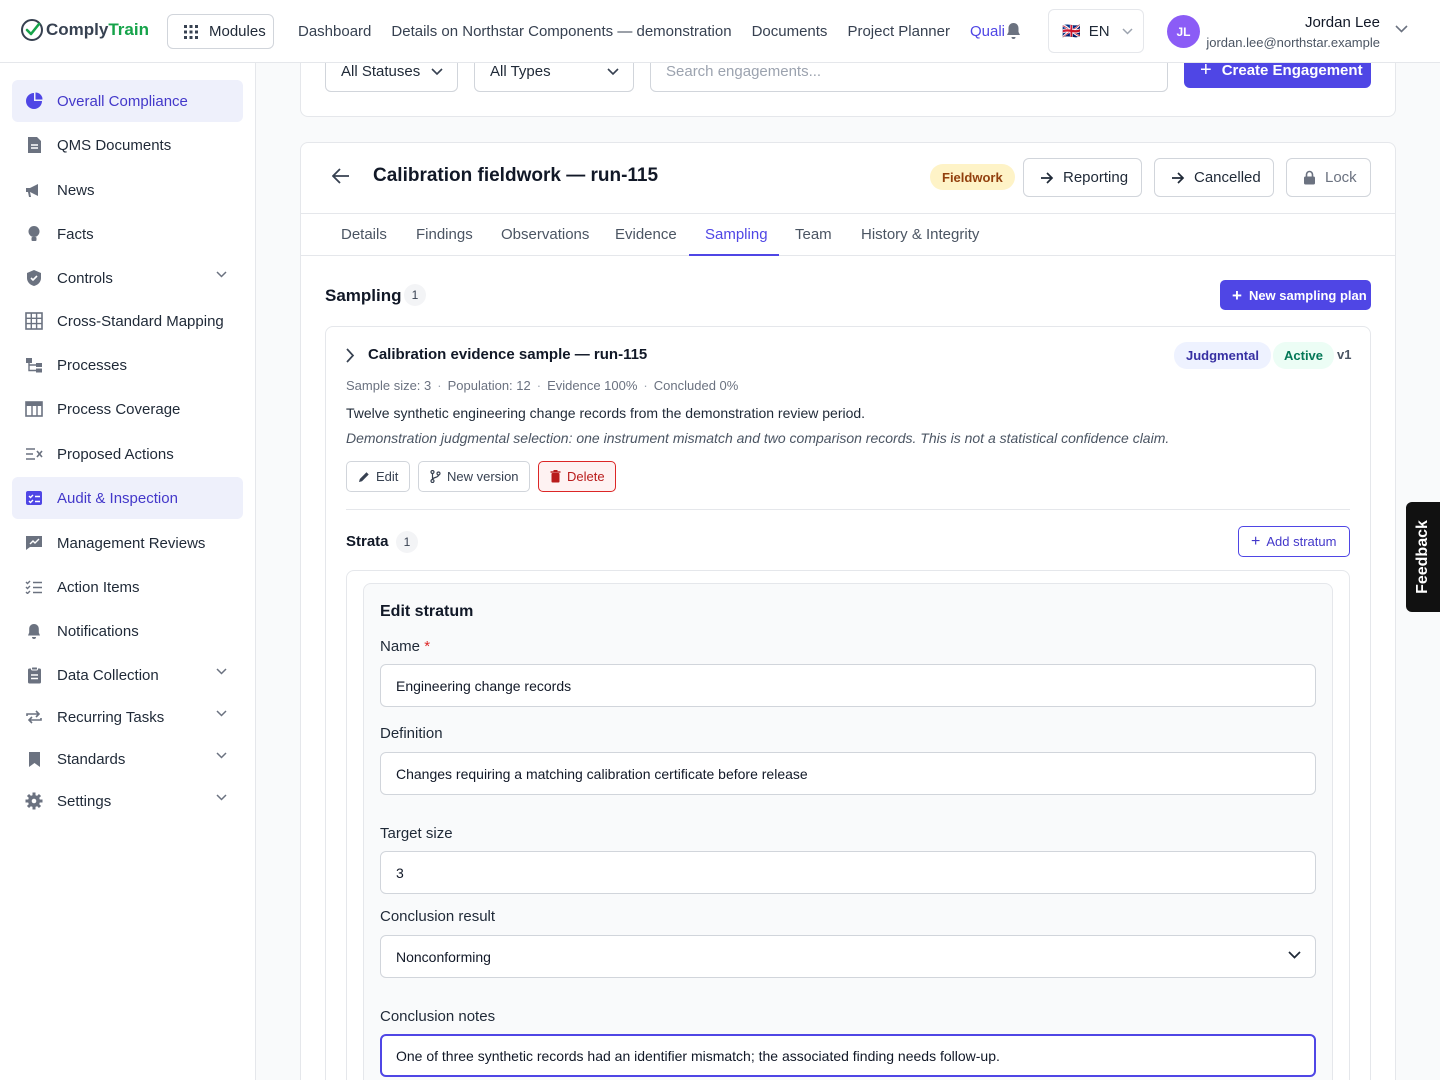 The image size is (1440, 1080). Describe the element at coordinates (1294, 541) in the screenshot. I see `add-stratum-button: + Add stratum` at that location.